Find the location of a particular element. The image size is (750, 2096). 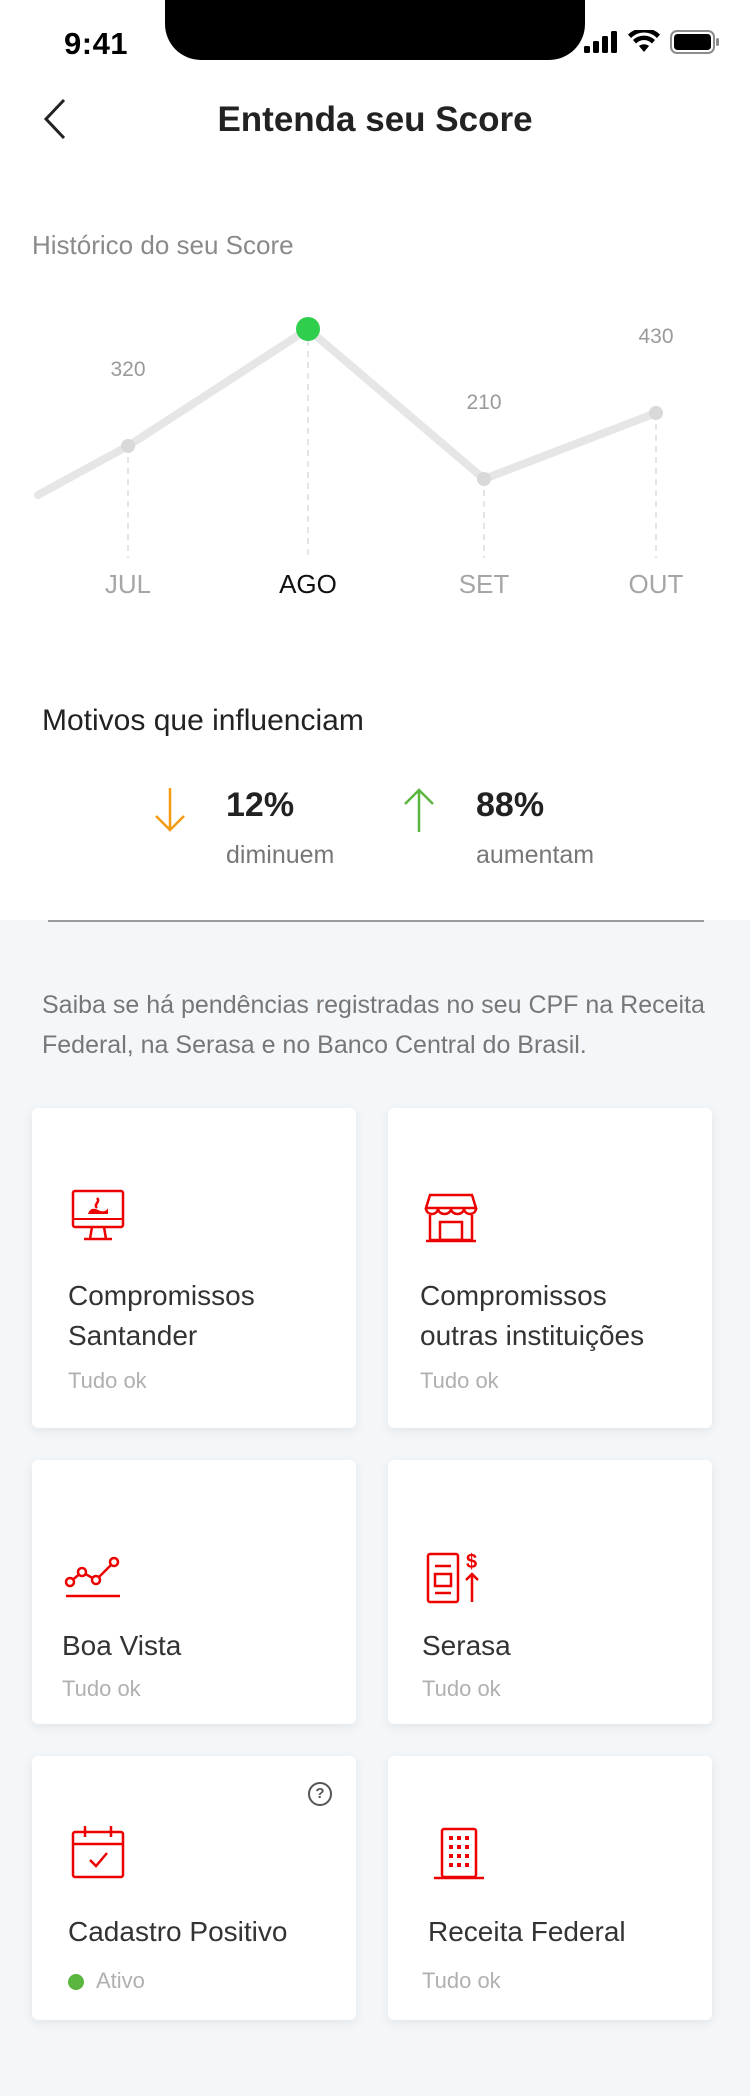

battery-icon is located at coordinates (694, 42).